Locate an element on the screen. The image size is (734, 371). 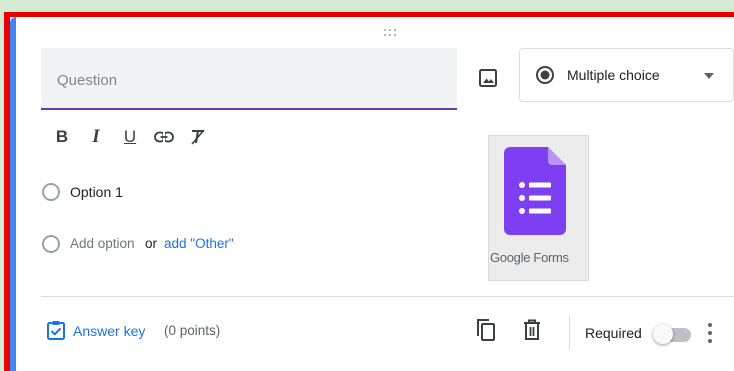
add-option-radio is located at coordinates (51, 244).